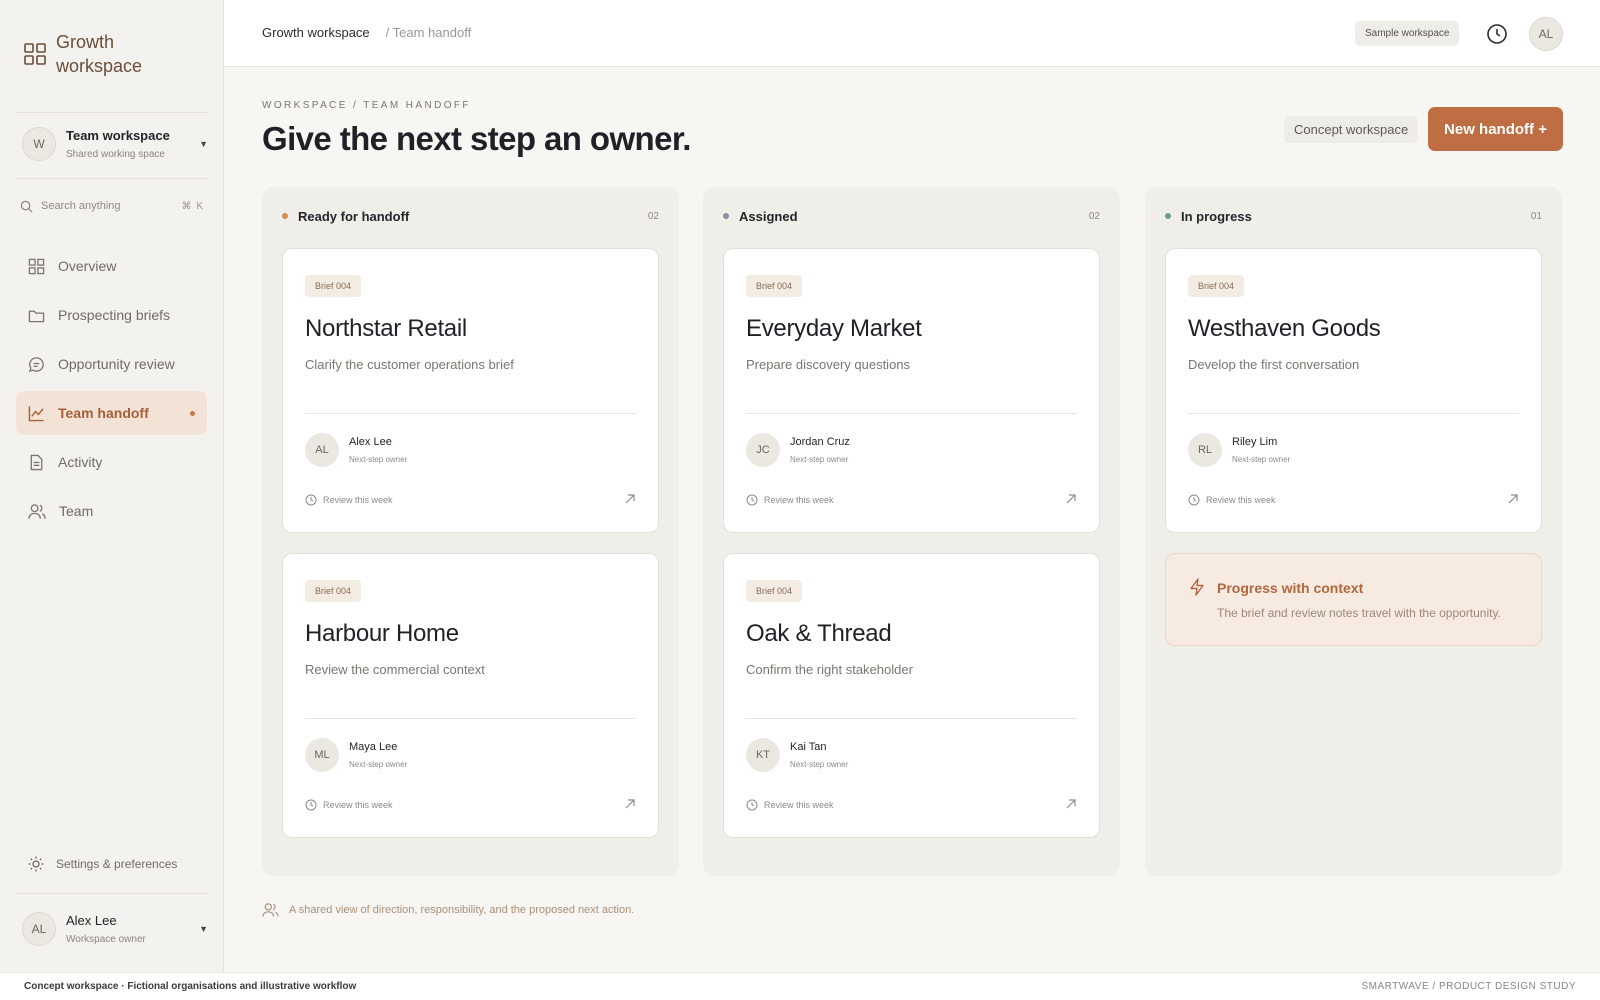 This screenshot has width=1600, height=1000. What do you see at coordinates (76, 511) in the screenshot?
I see `sidebar-item-label: Team` at bounding box center [76, 511].